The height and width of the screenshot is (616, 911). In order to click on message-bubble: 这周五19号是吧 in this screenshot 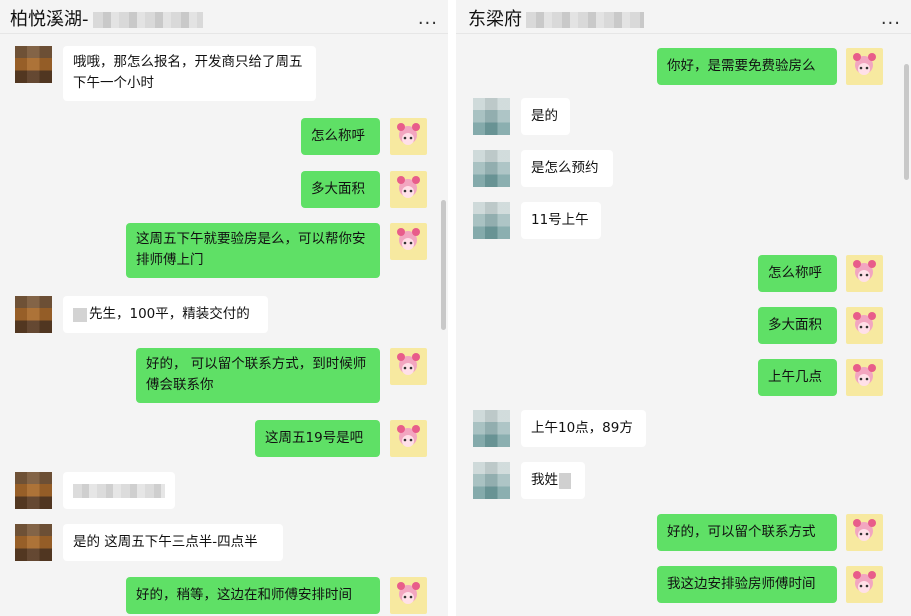, I will do `click(317, 438)`.